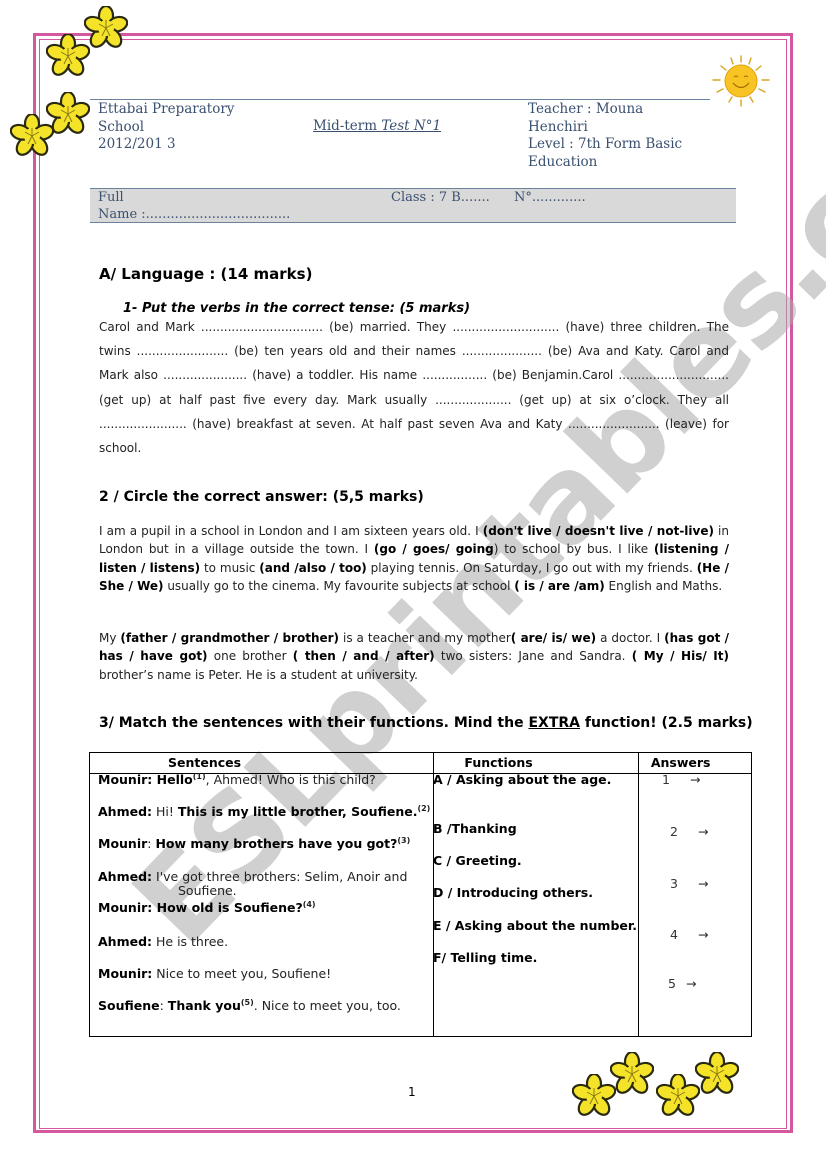  Describe the element at coordinates (533, 656) in the screenshot. I see `paragraph-text: two sisters: Jane and Sandra.` at that location.